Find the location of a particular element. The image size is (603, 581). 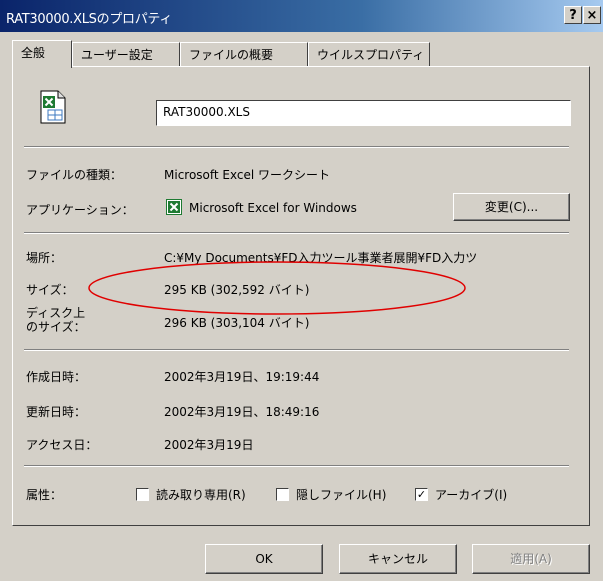

archive-checkbox: ✓ is located at coordinates (421, 494).